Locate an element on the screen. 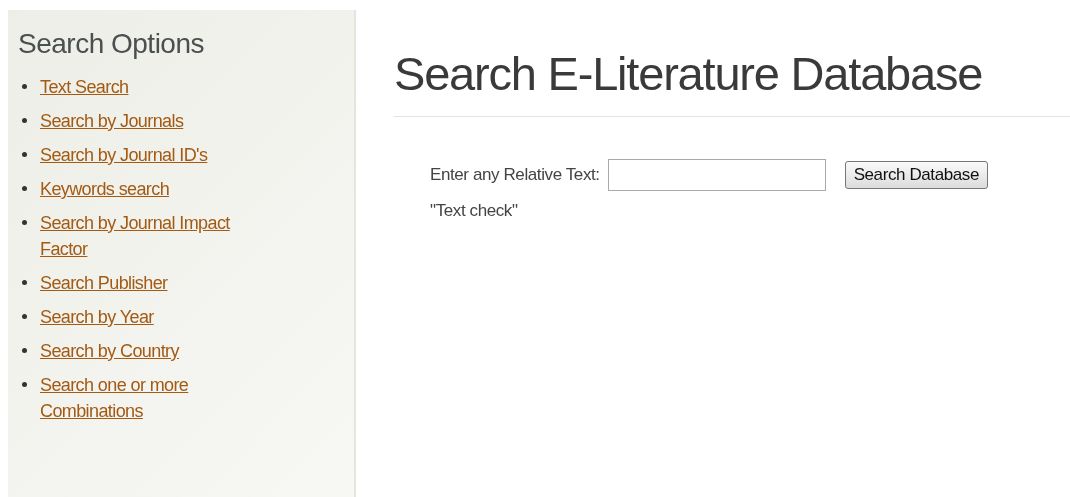 The height and width of the screenshot is (497, 1070). sidebar-link: Text Search is located at coordinates (84, 87).